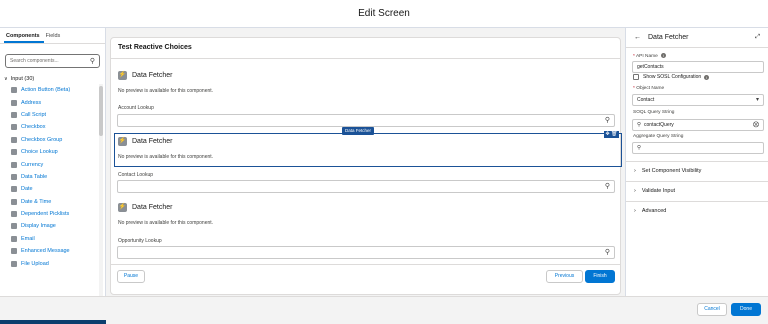  I want to click on selected-component-outline, so click(368, 150).